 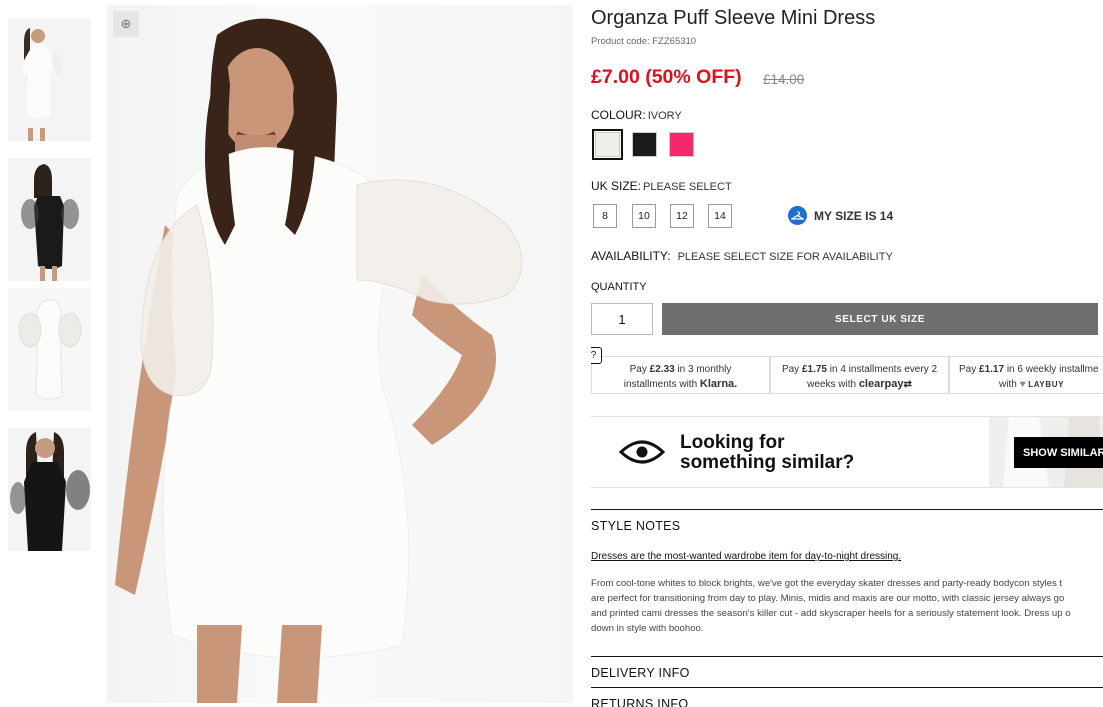 I want to click on swatch-black, so click(x=644, y=144).